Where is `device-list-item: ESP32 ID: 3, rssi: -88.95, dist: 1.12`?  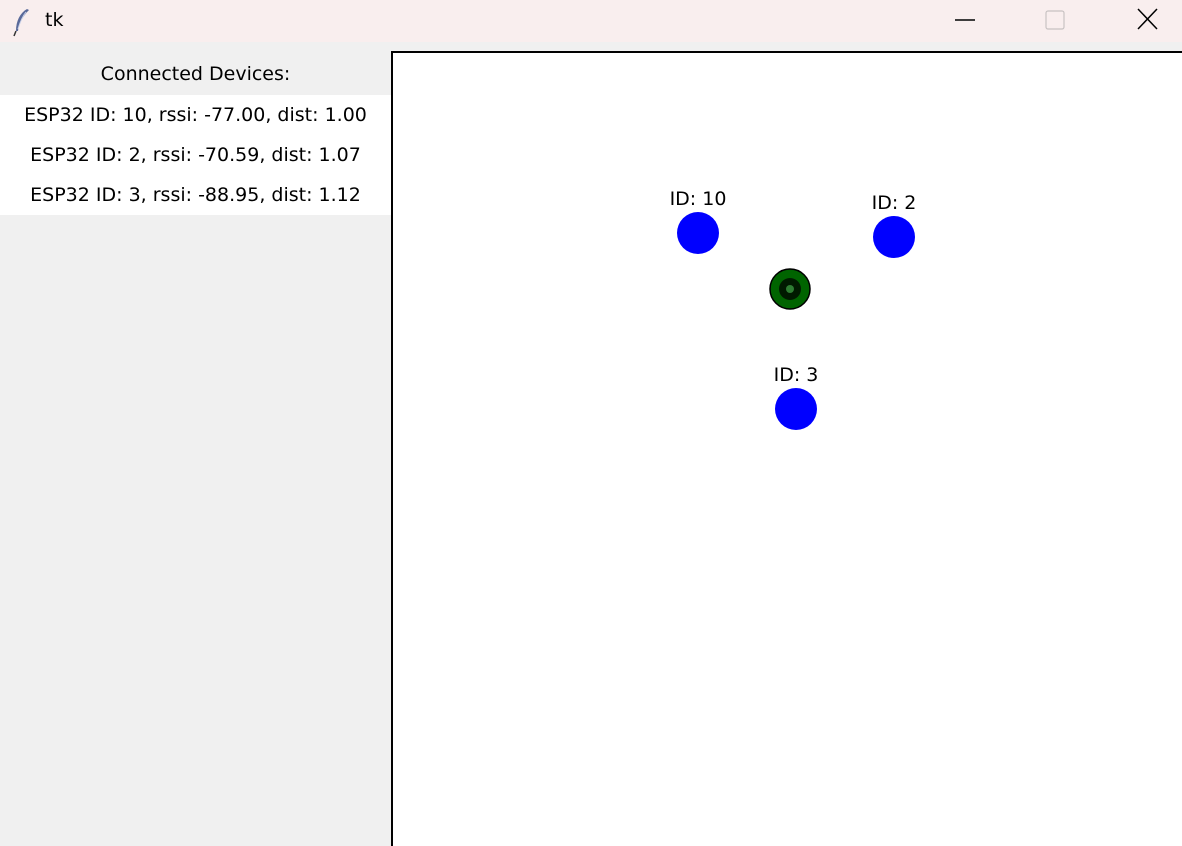 device-list-item: ESP32 ID: 3, rssi: -88.95, dist: 1.12 is located at coordinates (195, 195).